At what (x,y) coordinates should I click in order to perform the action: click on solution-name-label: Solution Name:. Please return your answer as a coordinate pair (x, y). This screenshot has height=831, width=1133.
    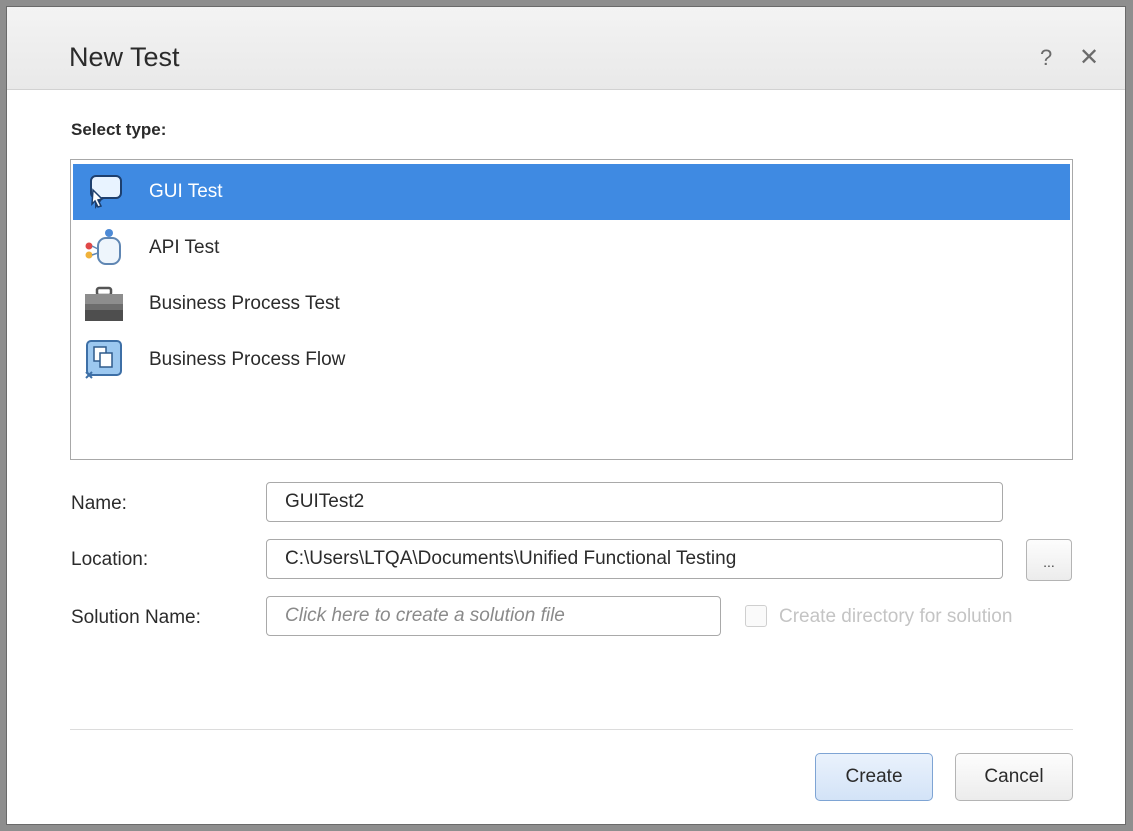
    Looking at the image, I should click on (136, 617).